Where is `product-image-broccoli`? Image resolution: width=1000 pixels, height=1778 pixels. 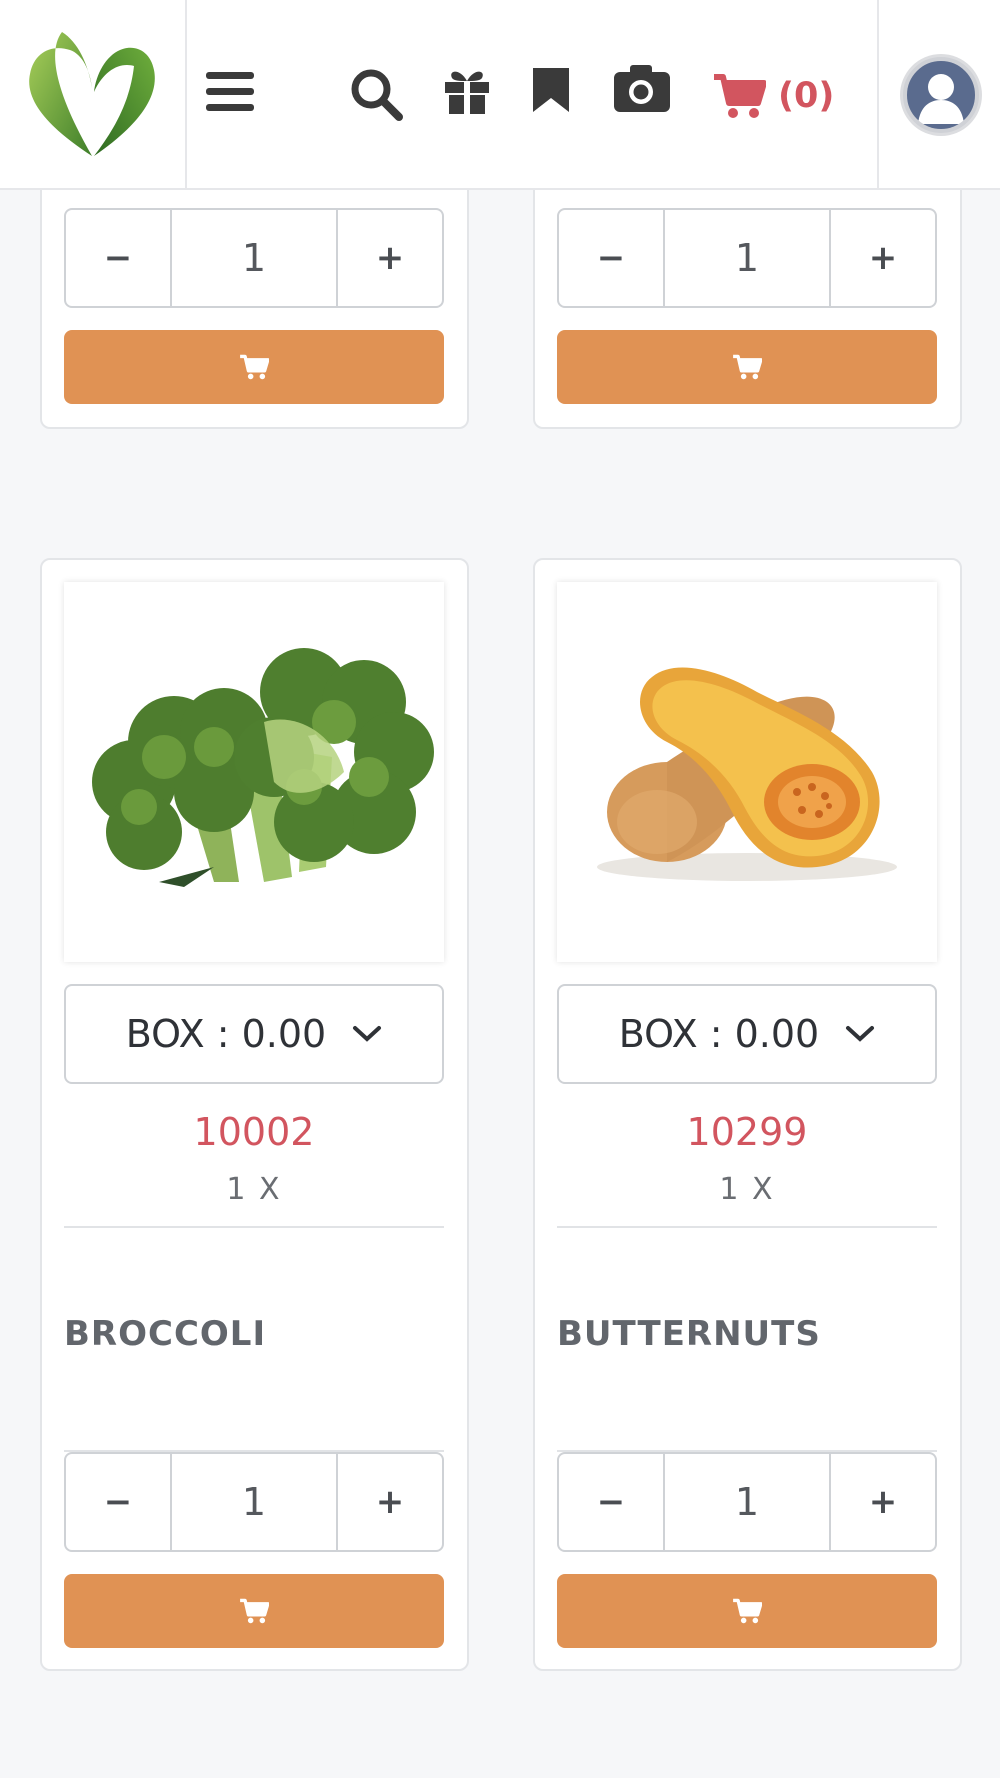
product-image-broccoli is located at coordinates (254, 772).